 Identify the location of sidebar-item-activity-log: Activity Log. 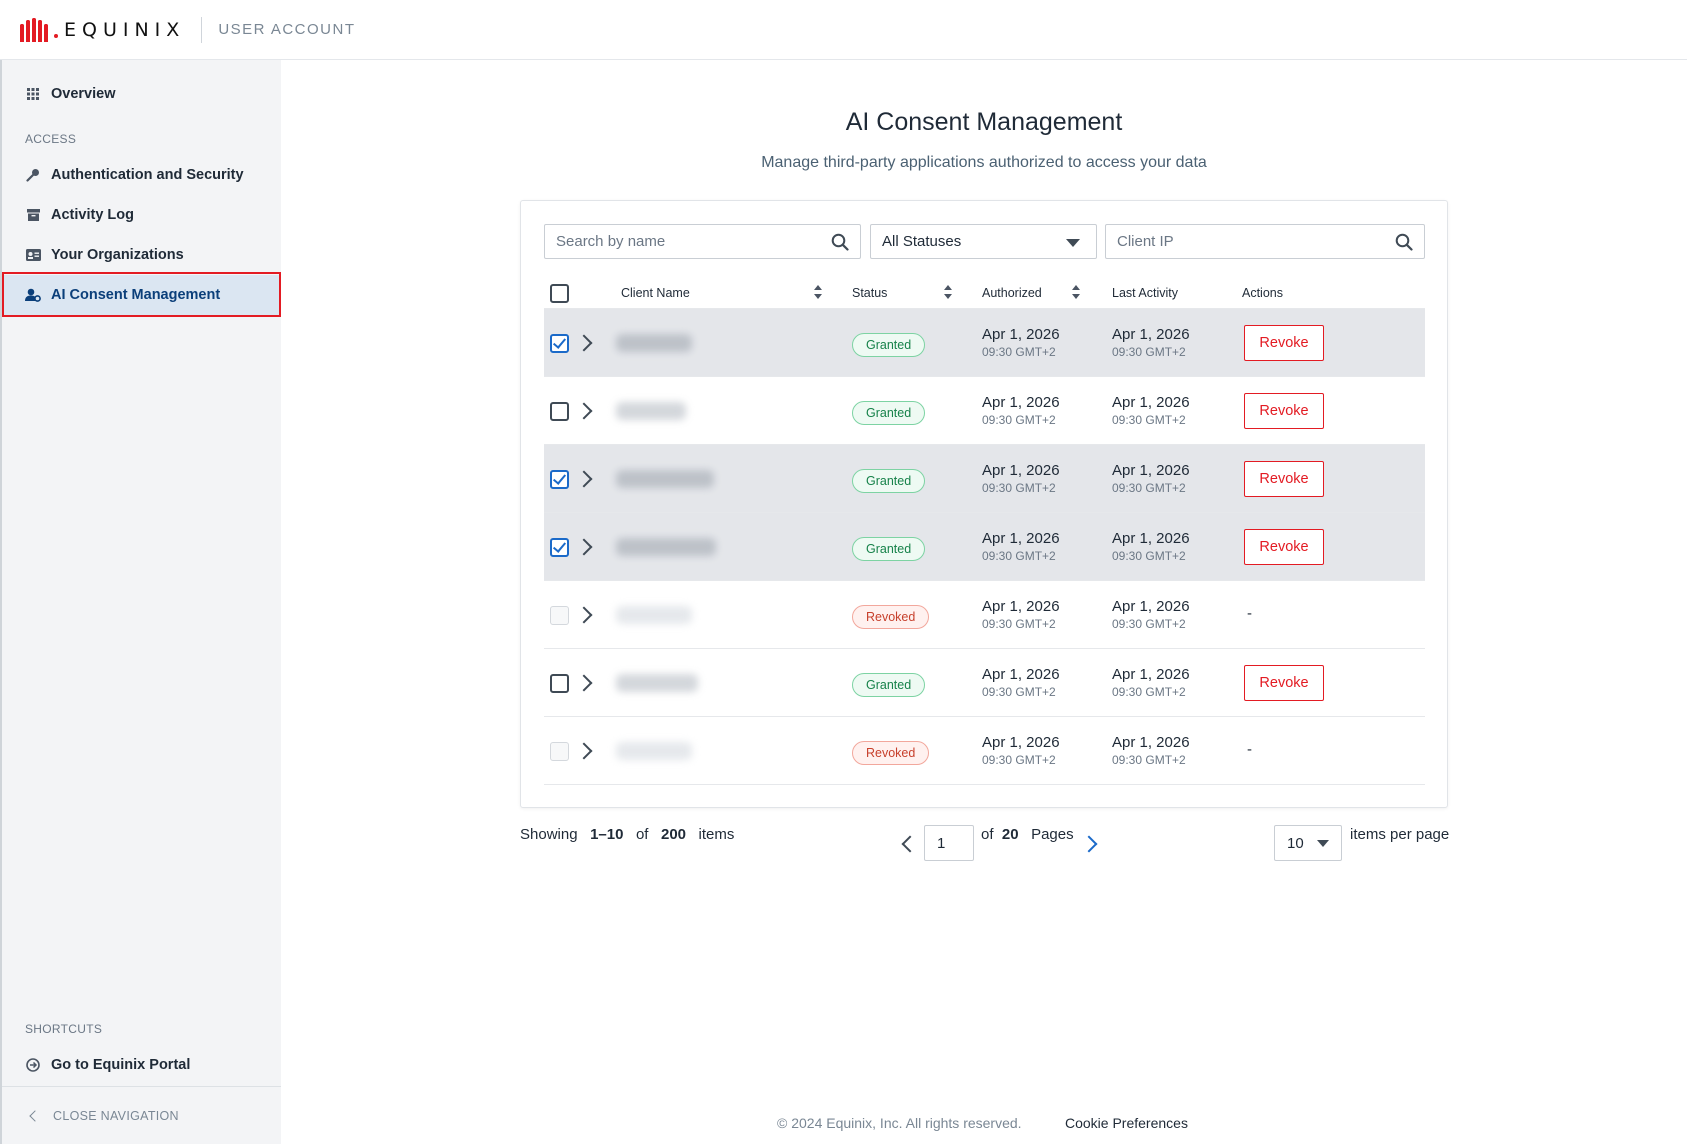
(141, 215).